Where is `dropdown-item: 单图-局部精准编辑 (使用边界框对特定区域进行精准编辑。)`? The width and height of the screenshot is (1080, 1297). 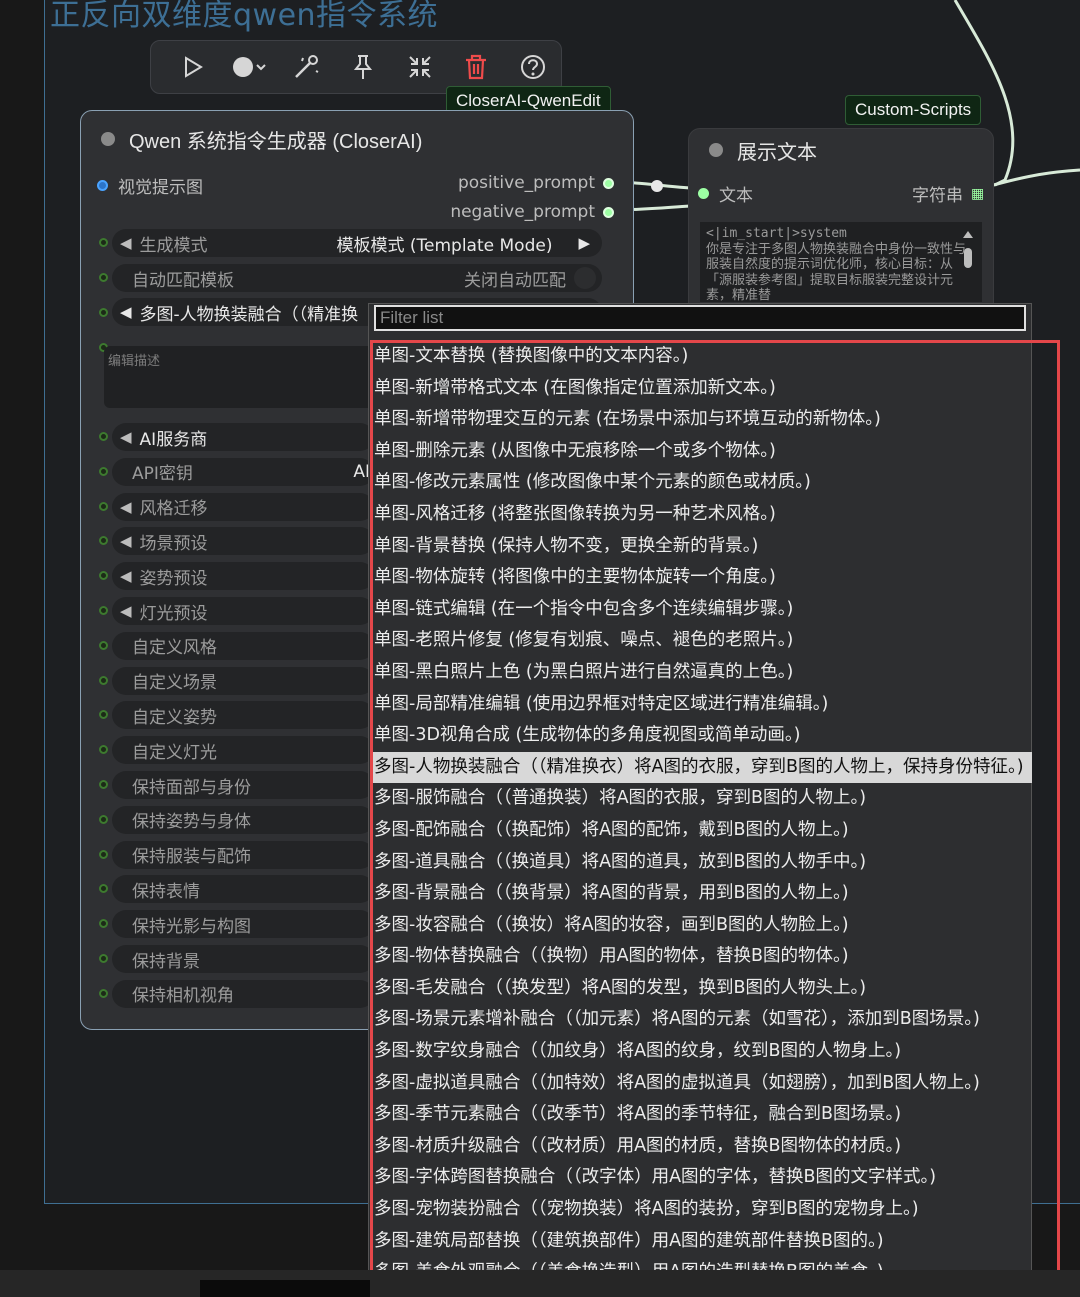
dropdown-item: 单图-局部精准编辑 (使用边界框对特定区域进行精准编辑。) is located at coordinates (702, 705).